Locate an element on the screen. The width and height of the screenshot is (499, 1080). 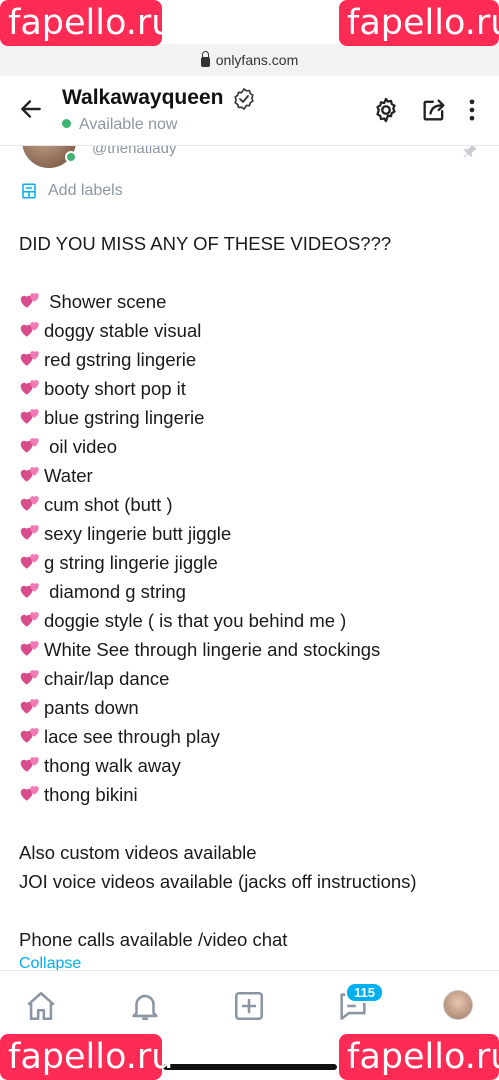
list-item: diamond g string is located at coordinates (254, 591).